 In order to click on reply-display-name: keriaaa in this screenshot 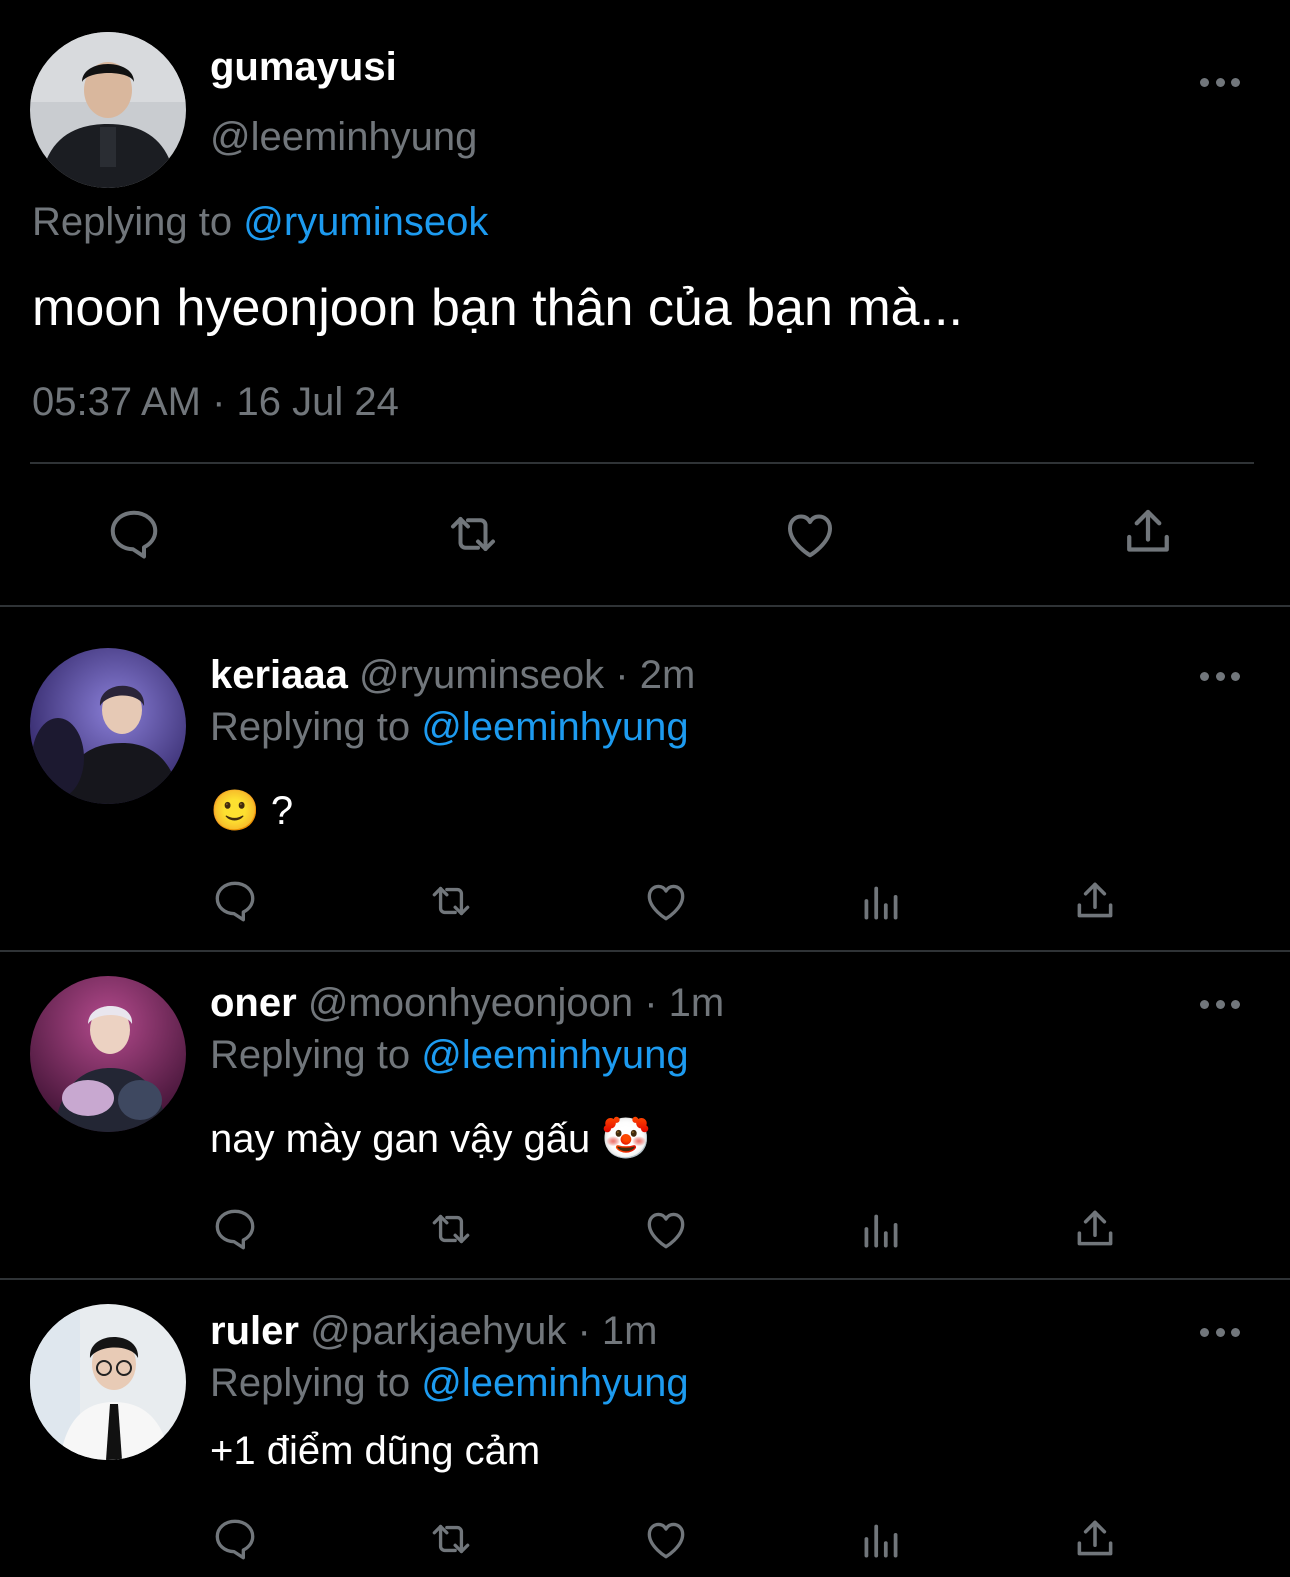, I will do `click(279, 675)`.